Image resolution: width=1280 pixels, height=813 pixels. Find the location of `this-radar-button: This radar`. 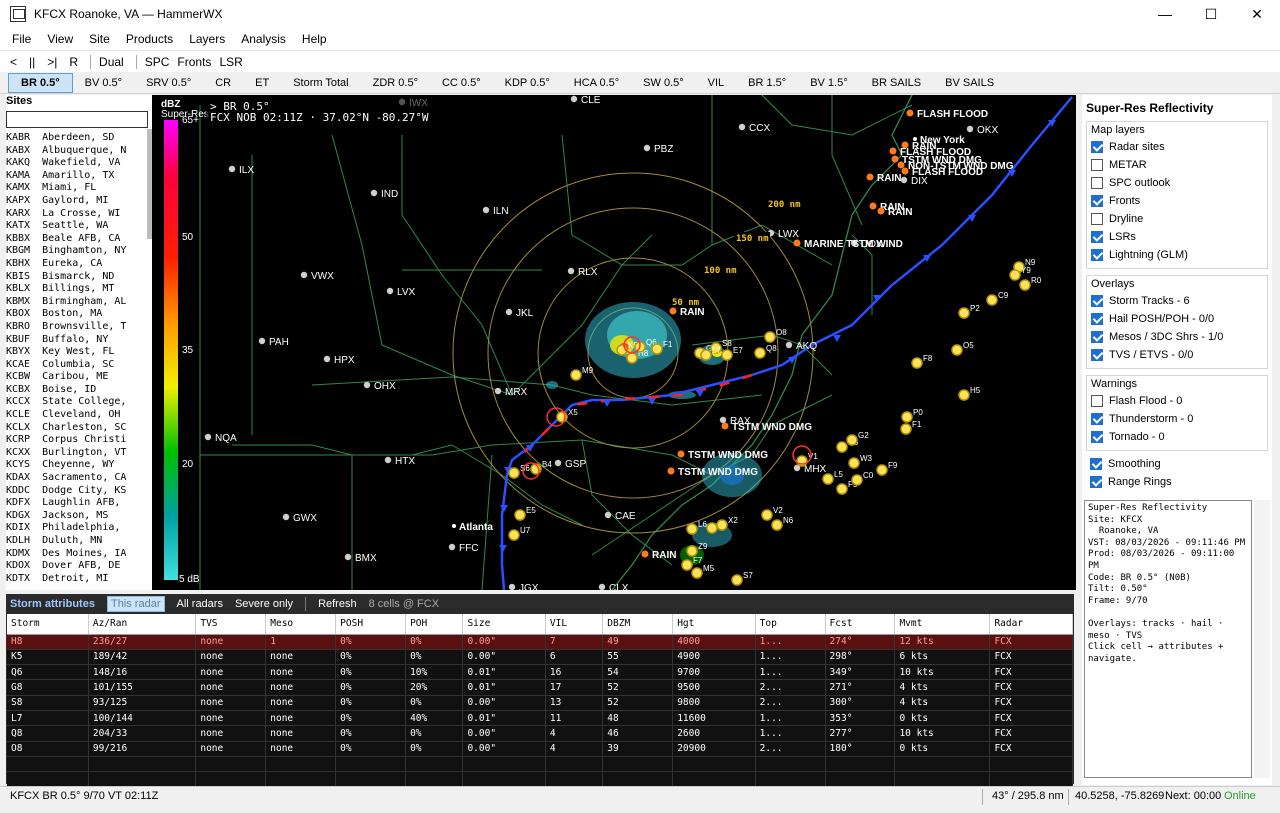

this-radar-button: This radar is located at coordinates (135, 604).